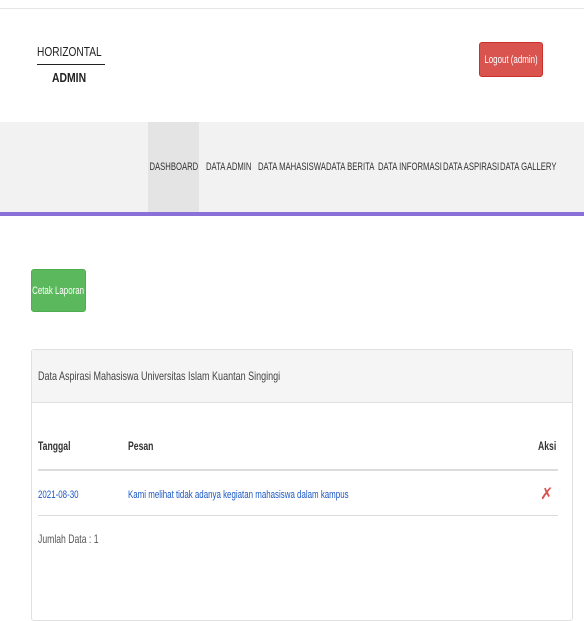  I want to click on nav-item-label: DATA ASPIRASI, so click(471, 167).